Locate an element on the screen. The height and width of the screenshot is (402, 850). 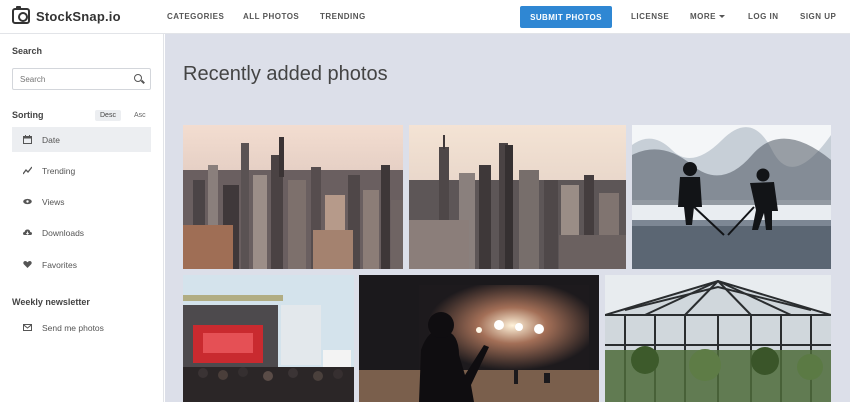
nav-categories: CATEGORIES is located at coordinates (195, 16).